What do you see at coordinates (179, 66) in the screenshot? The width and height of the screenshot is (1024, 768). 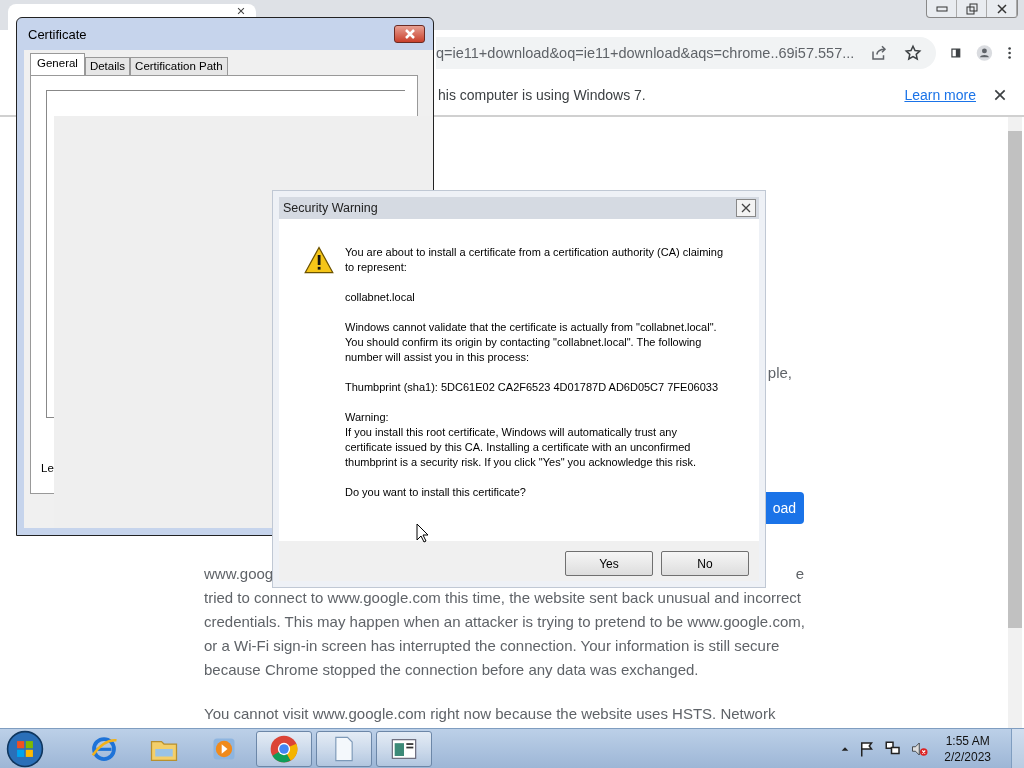 I see `dialog-tab: Certification Path` at bounding box center [179, 66].